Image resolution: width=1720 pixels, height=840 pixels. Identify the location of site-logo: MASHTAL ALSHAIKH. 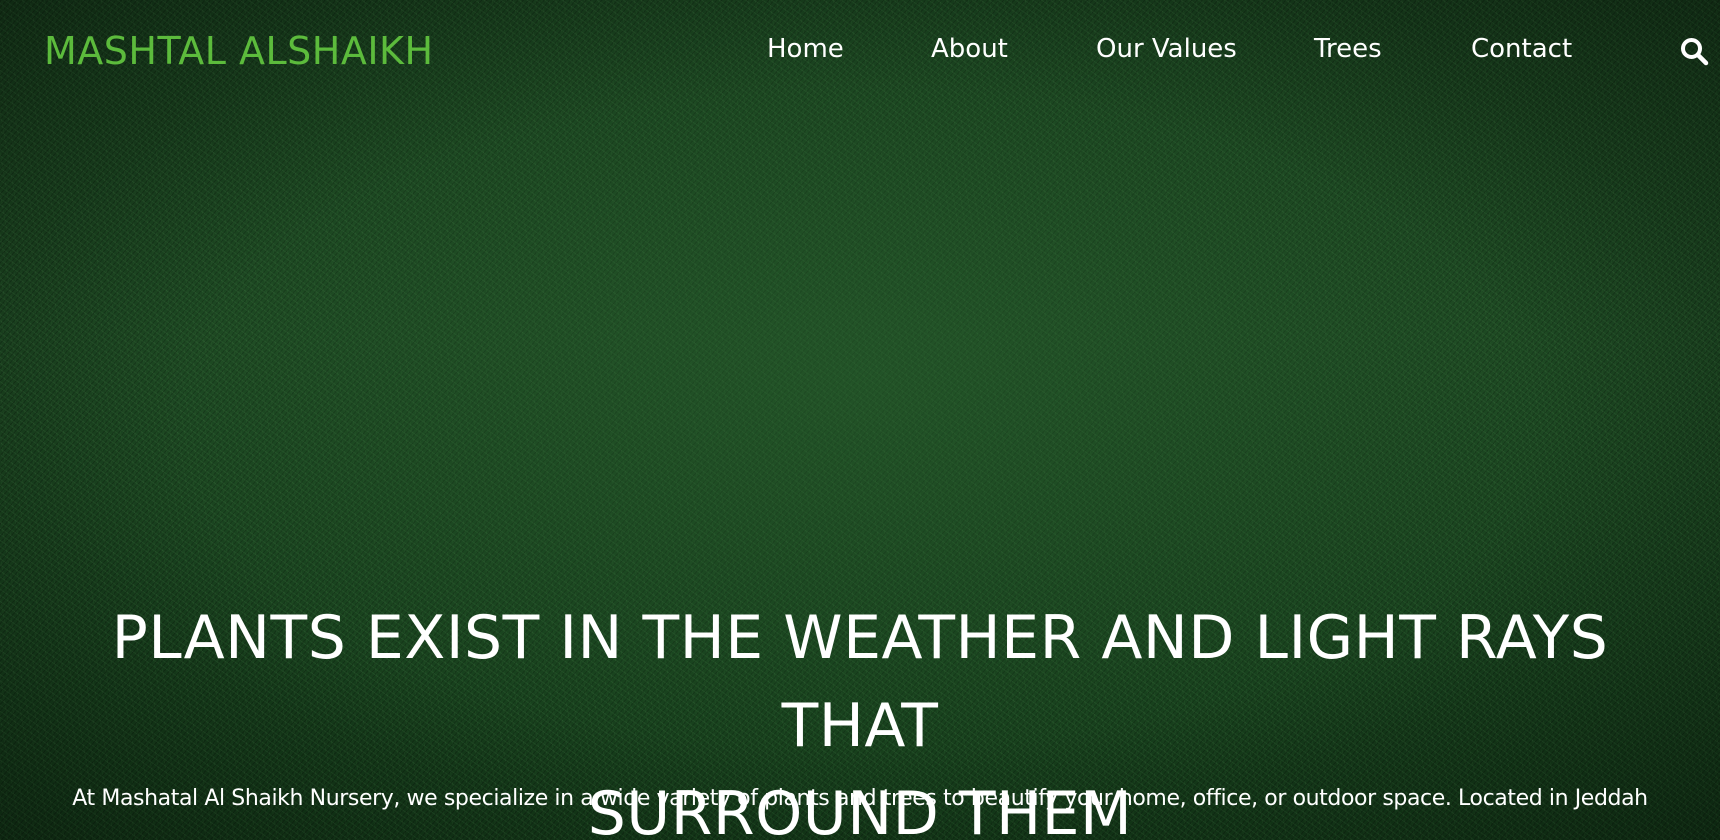
(239, 51).